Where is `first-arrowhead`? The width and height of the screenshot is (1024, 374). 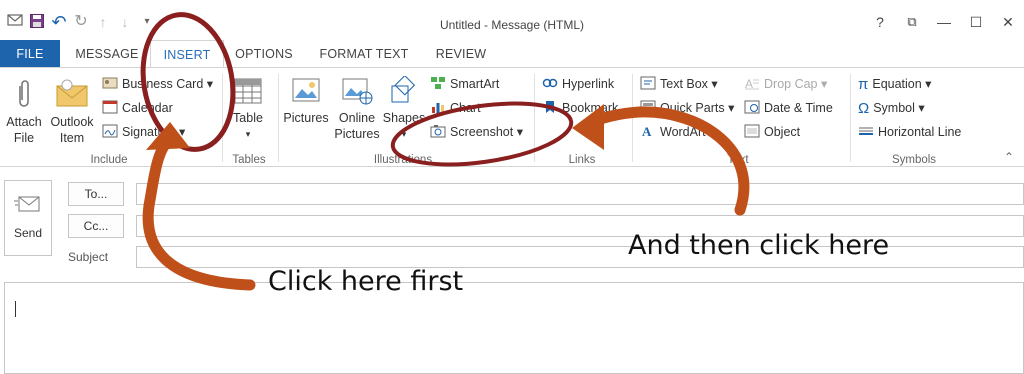 first-arrowhead is located at coordinates (168, 136).